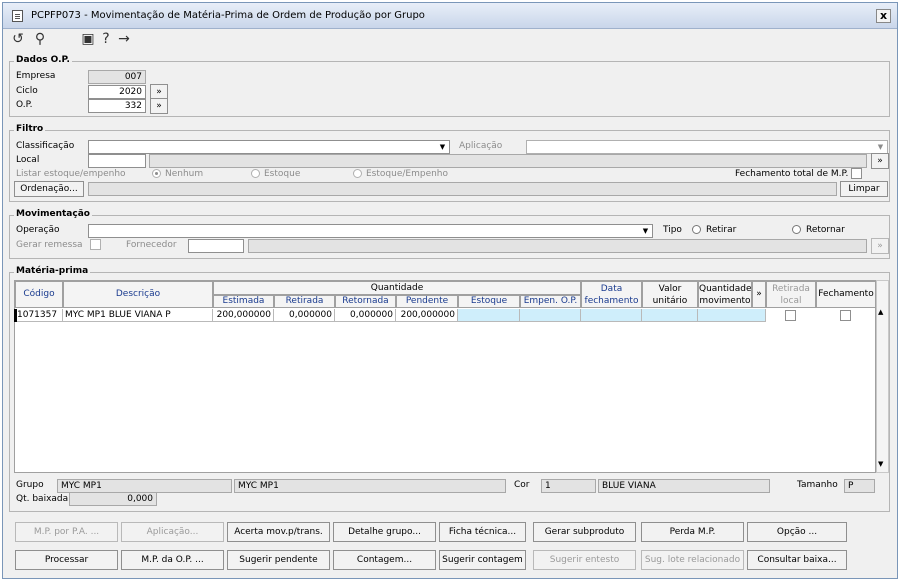 This screenshot has width=902, height=581. I want to click on op-field: 332, so click(117, 106).